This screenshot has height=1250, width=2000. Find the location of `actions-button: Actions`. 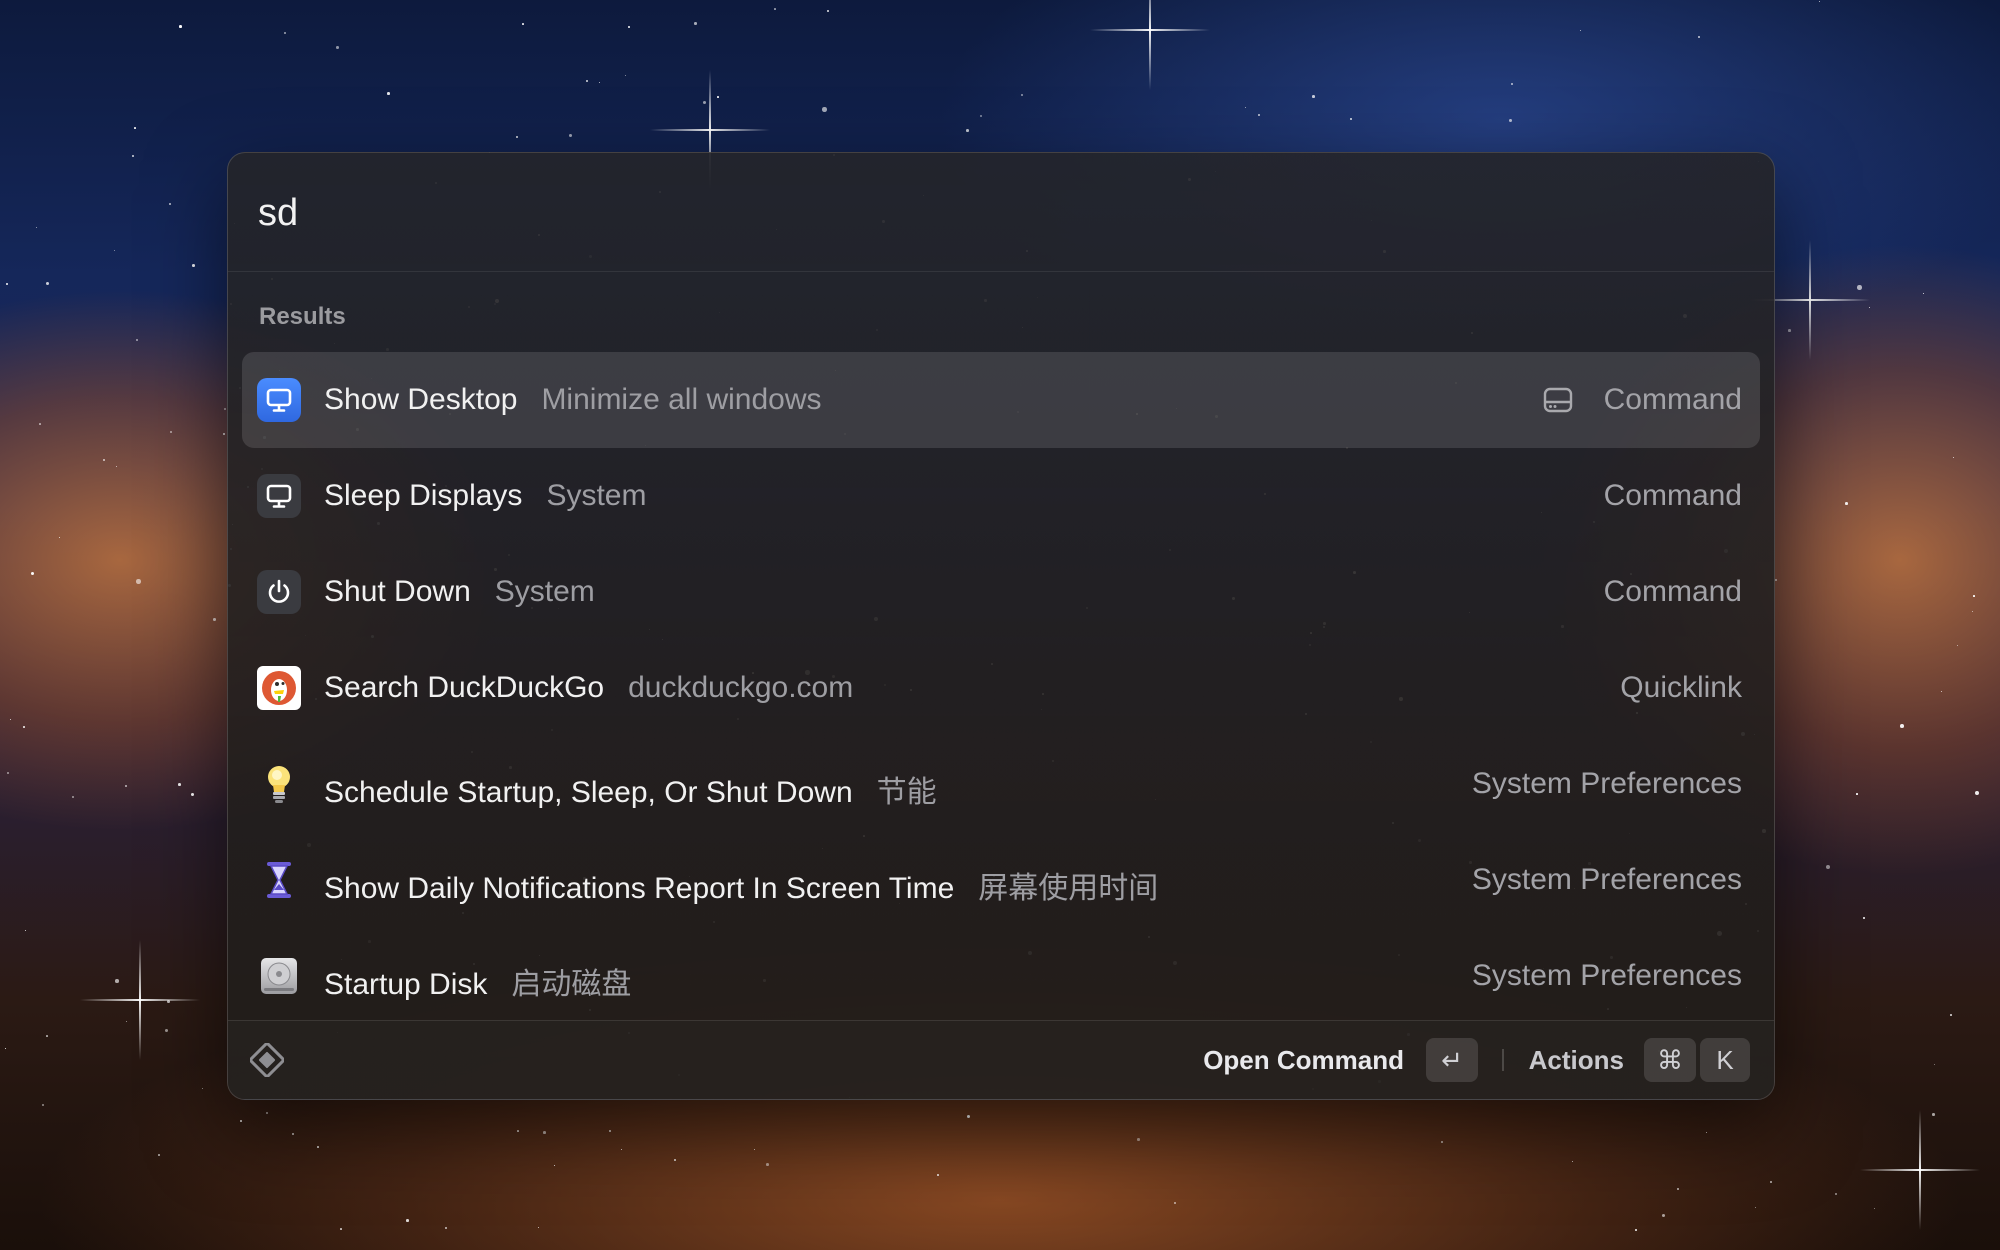

actions-button: Actions is located at coordinates (1576, 1060).